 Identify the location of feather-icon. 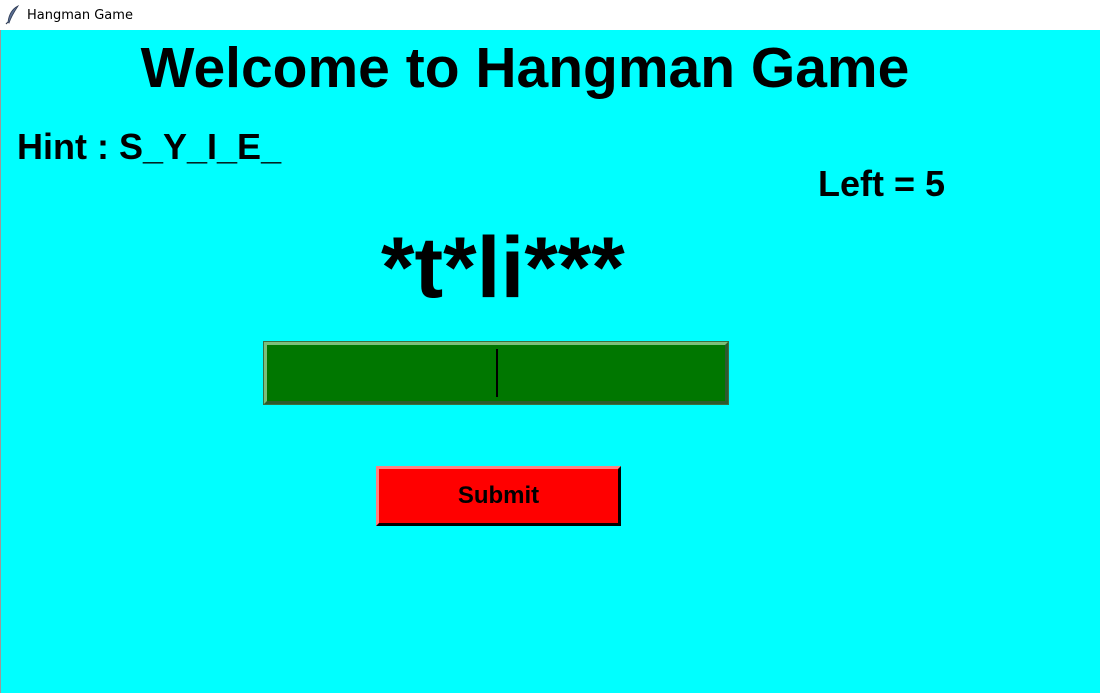
(13, 14).